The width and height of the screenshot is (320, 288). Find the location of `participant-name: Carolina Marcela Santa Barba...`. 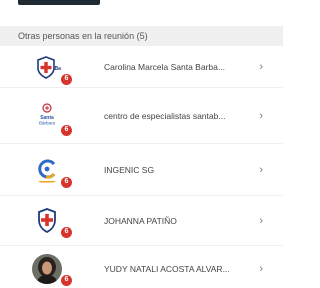

participant-name: Carolina Marcela Santa Barba... is located at coordinates (164, 67).